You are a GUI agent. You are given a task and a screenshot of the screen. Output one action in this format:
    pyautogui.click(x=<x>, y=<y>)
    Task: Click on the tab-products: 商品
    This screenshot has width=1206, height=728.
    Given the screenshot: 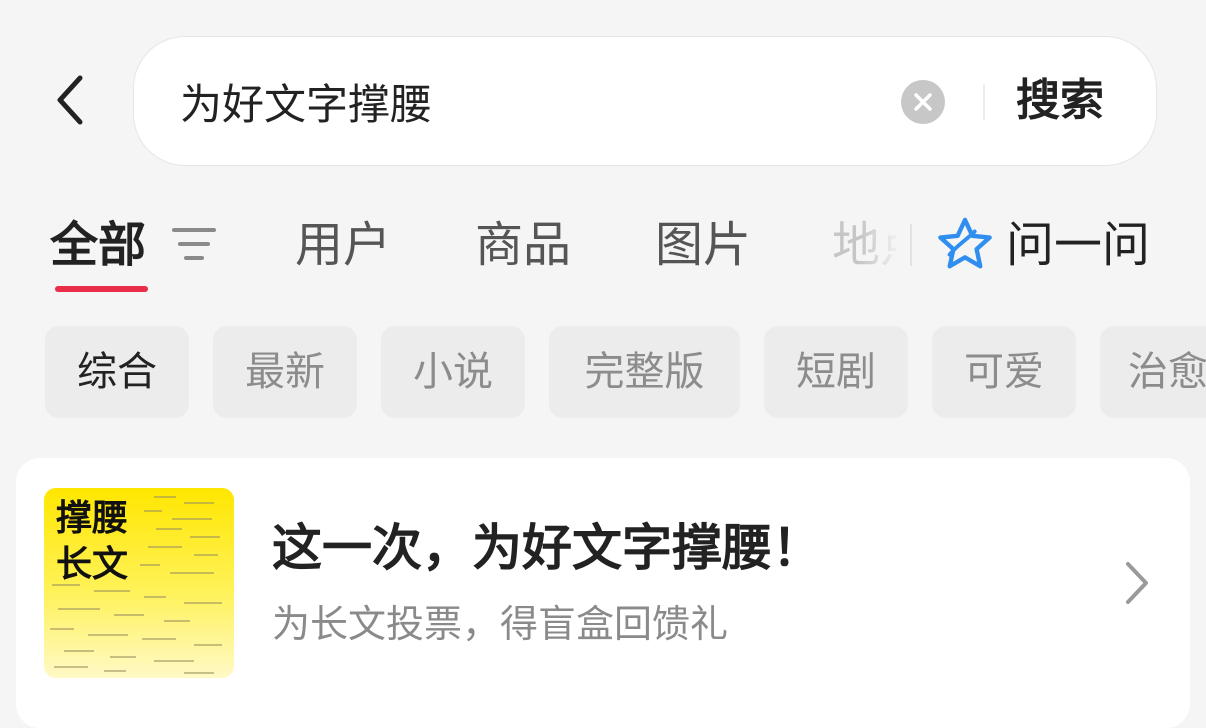 What is the action you would take?
    pyautogui.click(x=523, y=245)
    